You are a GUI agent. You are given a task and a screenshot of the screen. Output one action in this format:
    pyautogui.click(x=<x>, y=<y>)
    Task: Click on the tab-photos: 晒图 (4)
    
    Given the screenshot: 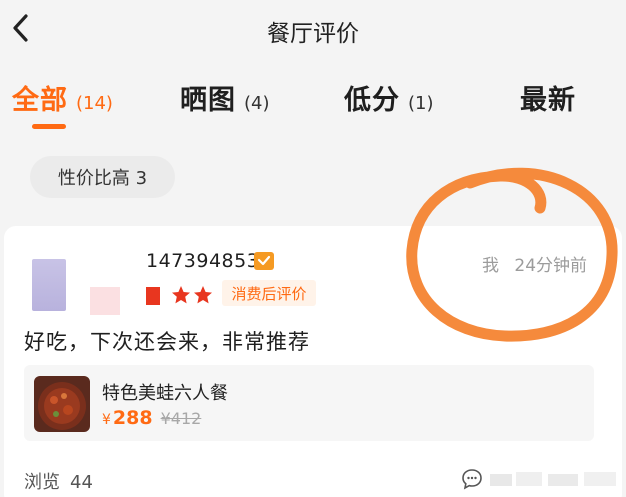 What is the action you would take?
    pyautogui.click(x=225, y=100)
    